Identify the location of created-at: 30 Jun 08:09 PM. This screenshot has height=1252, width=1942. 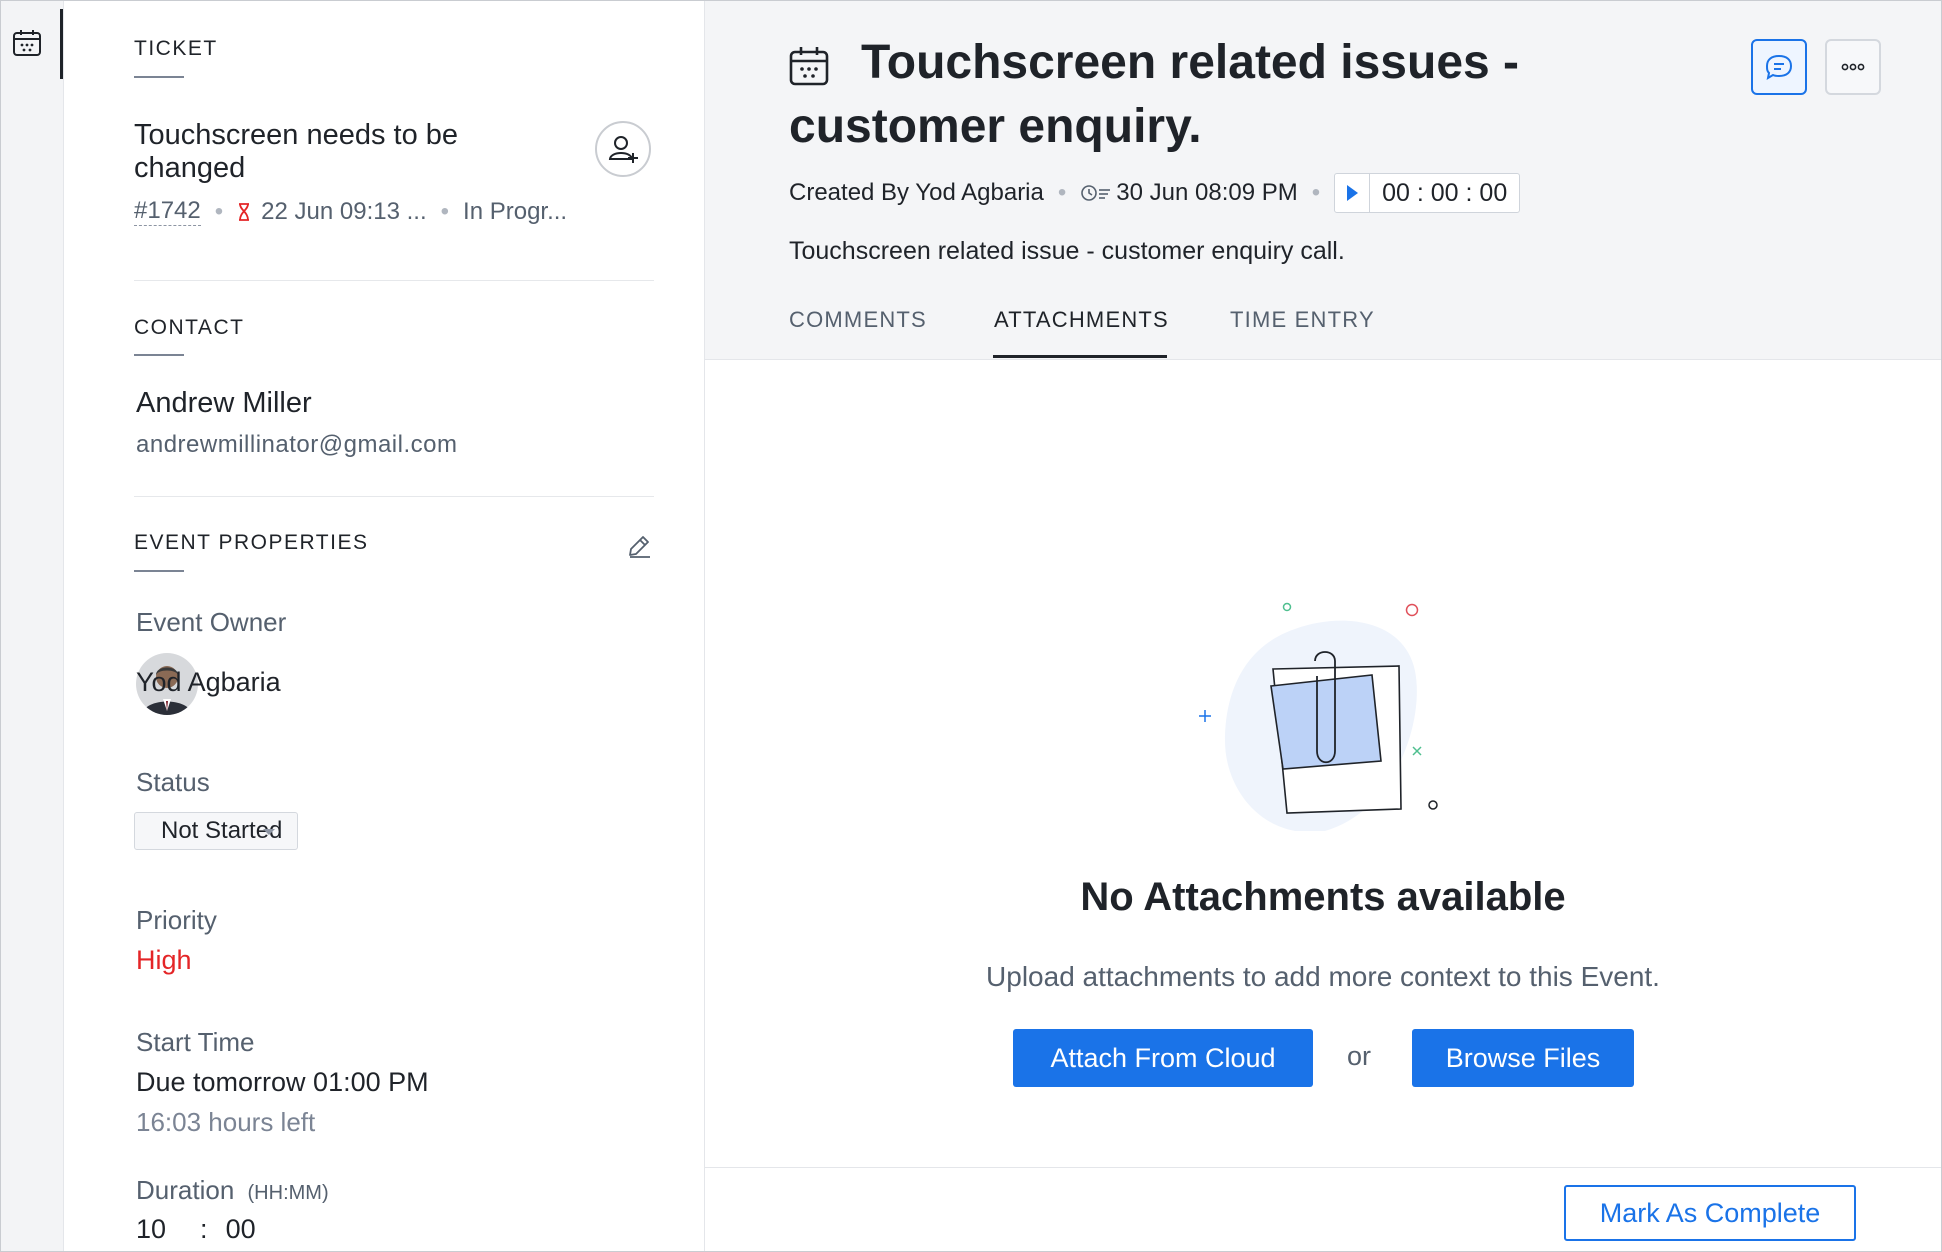
(1207, 192).